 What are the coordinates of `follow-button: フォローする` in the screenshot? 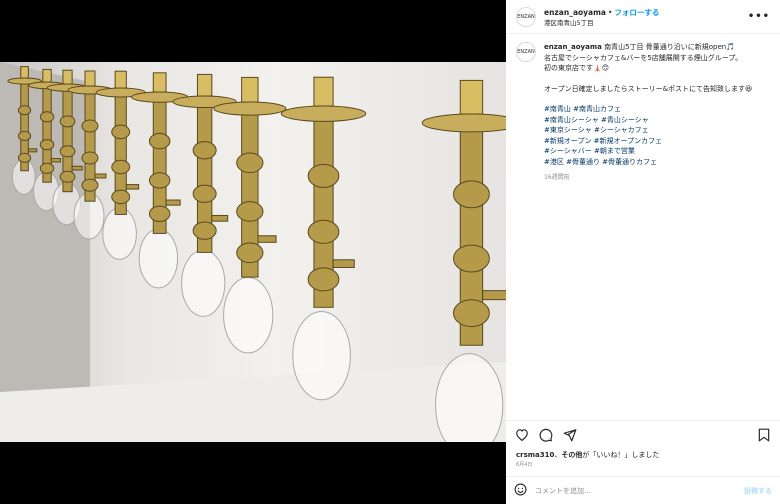 It's located at (636, 12).